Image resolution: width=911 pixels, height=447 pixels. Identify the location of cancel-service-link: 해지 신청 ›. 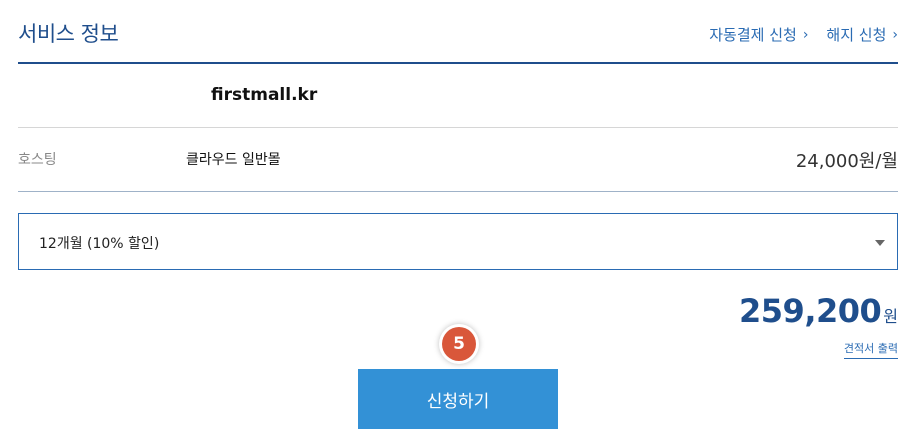
(862, 34).